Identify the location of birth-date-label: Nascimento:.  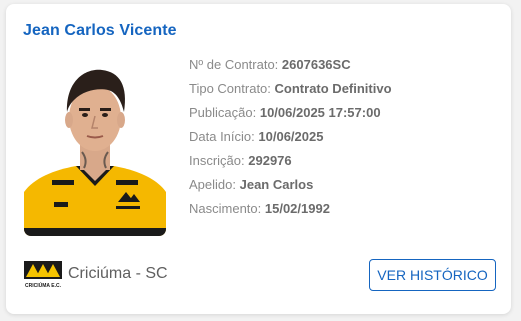
(225, 208).